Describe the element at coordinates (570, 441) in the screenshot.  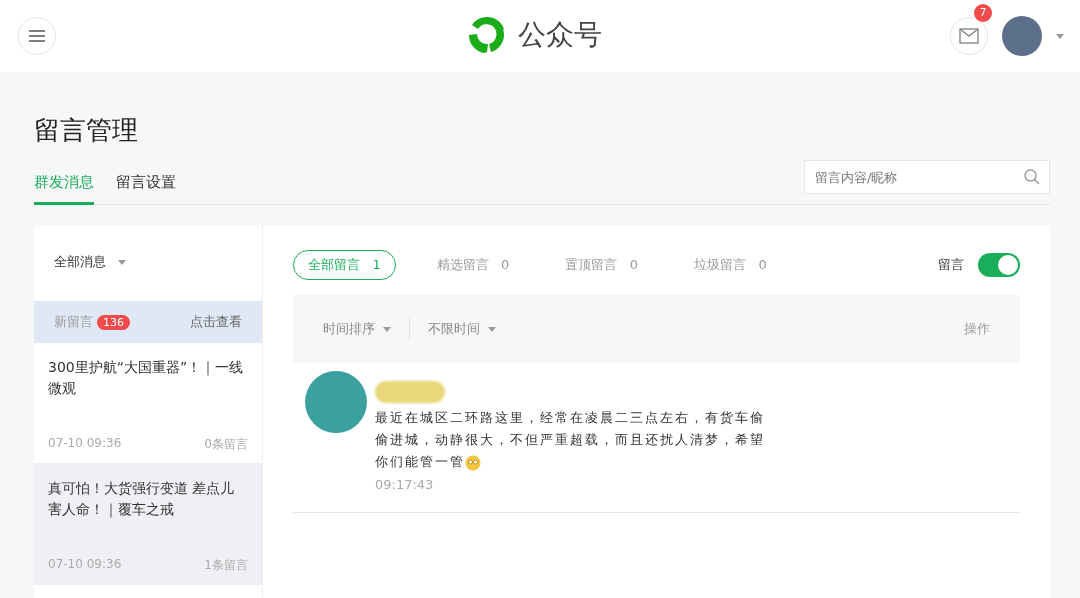
I see `comment-text: 最近在城区二环路这里，经常在凌晨二三点左右，有货车偷偷进城，动静很大，不但严重超载，而且还扰人清梦，希望你们能管一管` at that location.